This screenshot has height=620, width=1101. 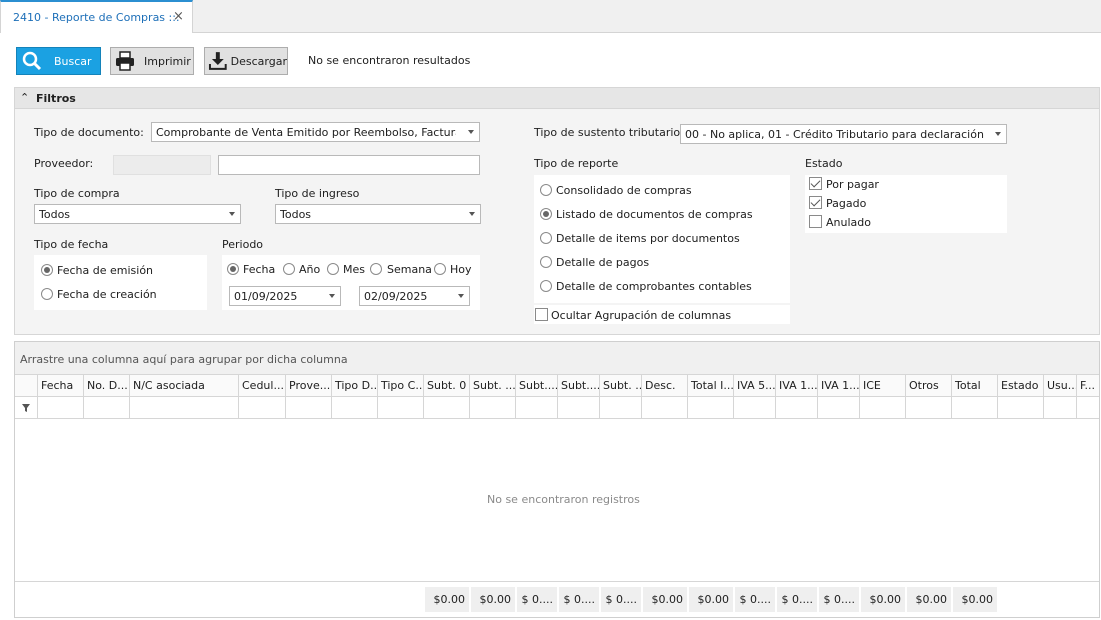 I want to click on checkbox-pagado, so click(x=815, y=202).